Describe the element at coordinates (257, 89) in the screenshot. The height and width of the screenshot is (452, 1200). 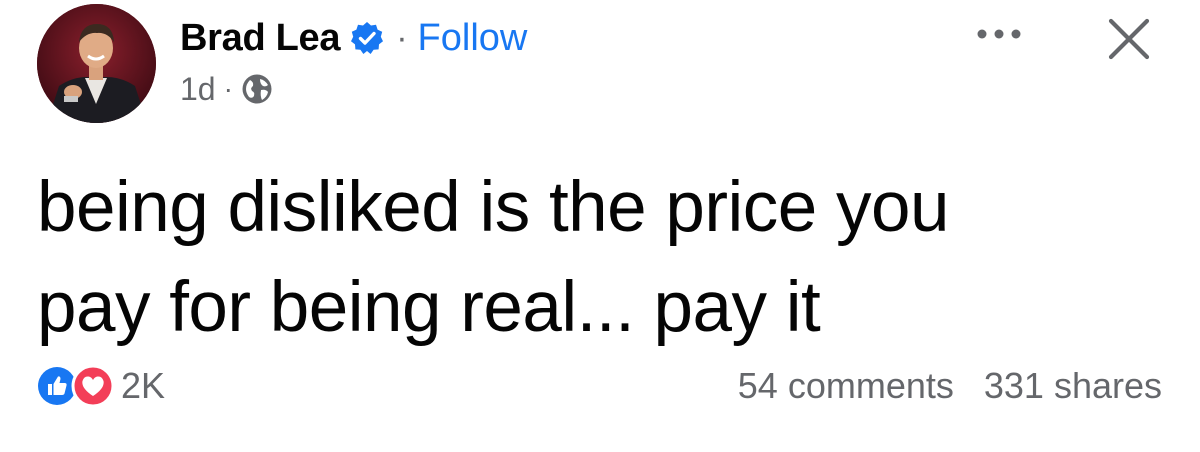
I see `globe-icon` at that location.